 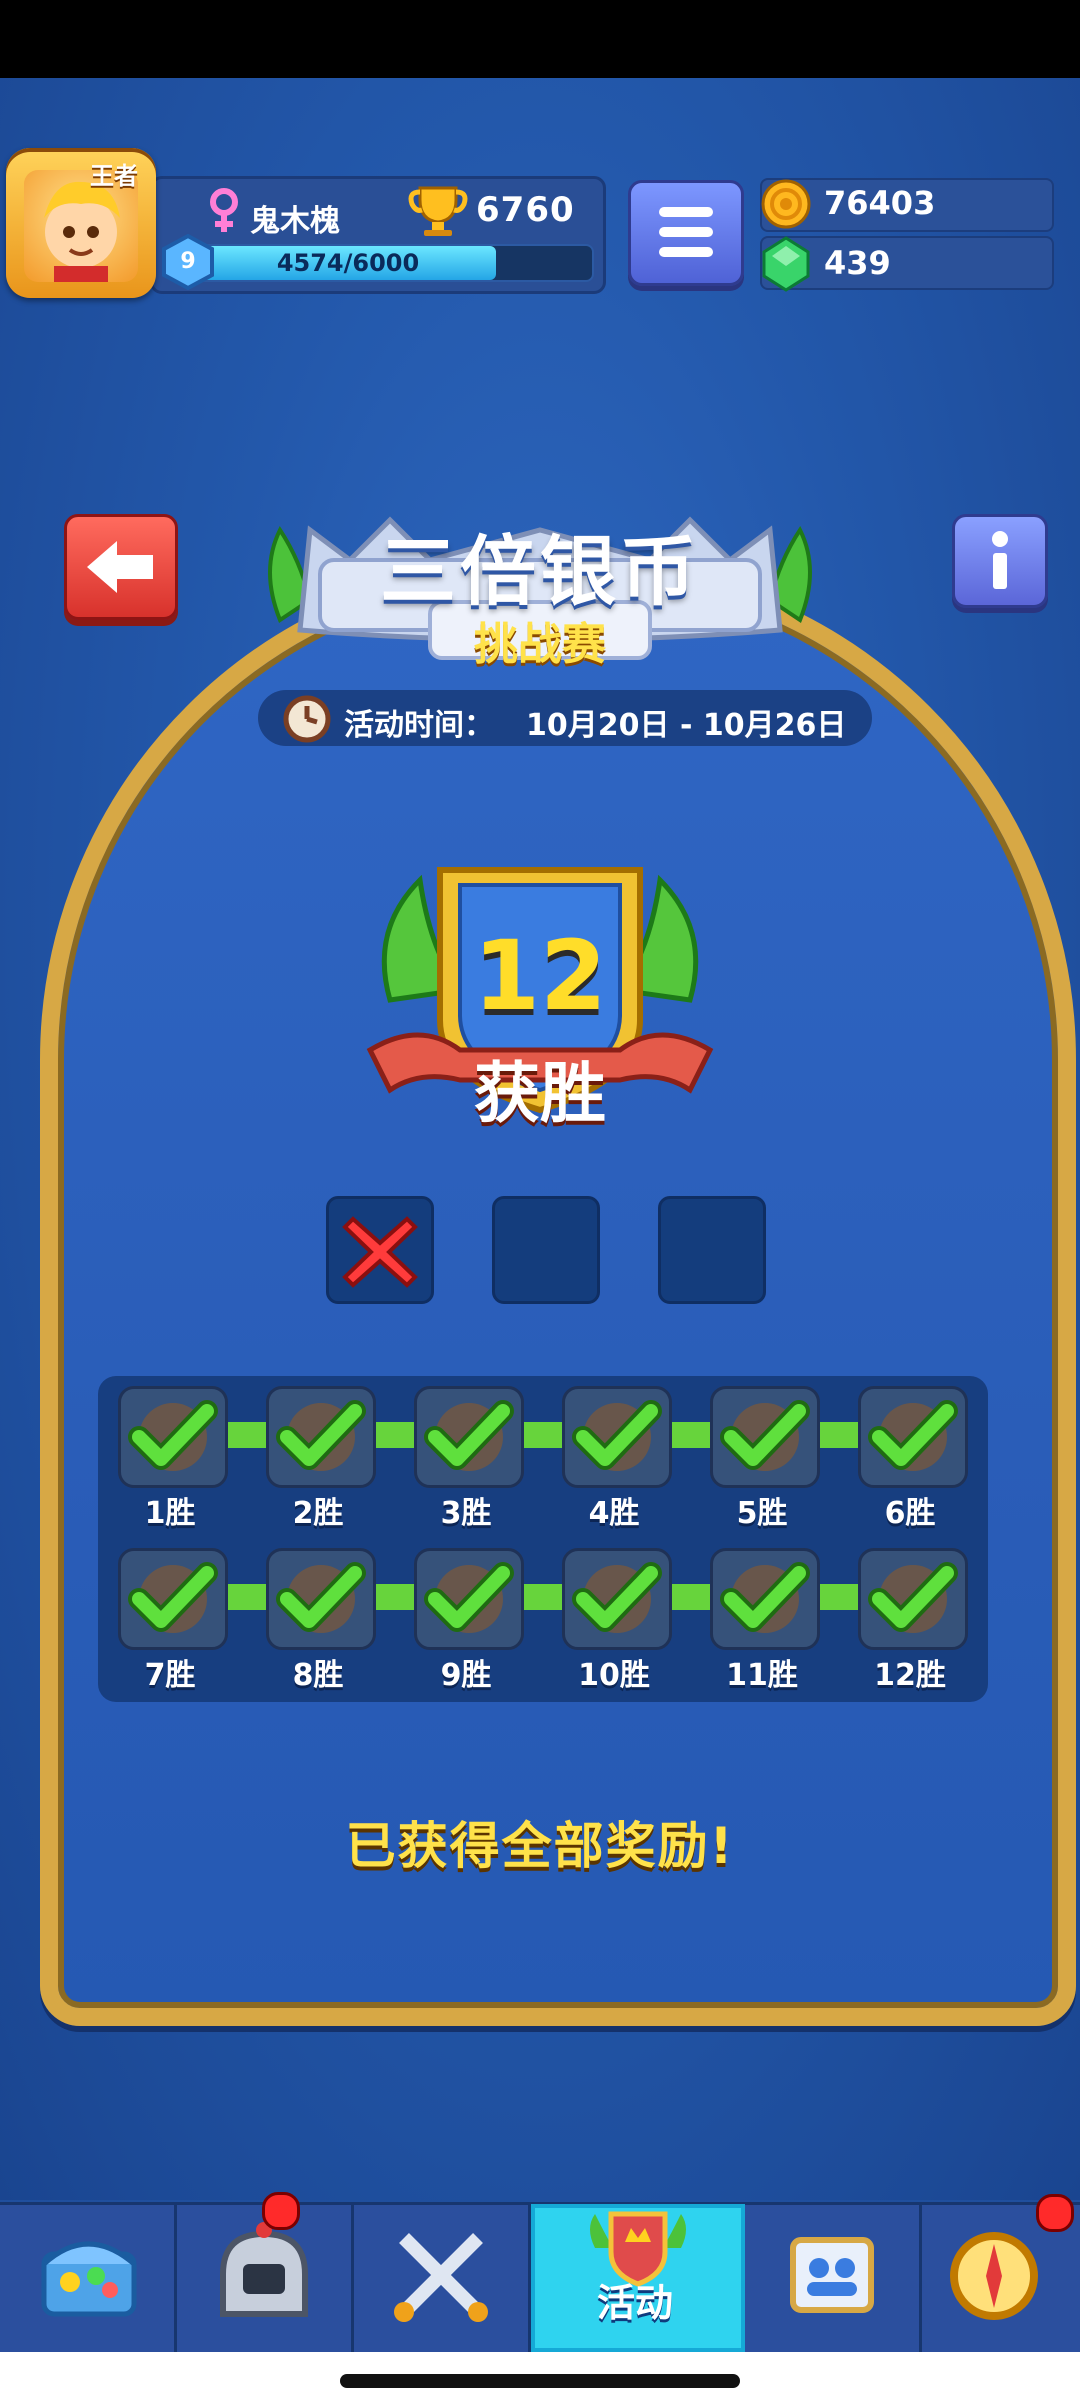 What do you see at coordinates (910, 1513) in the screenshot?
I see `reward-node-label: 6胜` at bounding box center [910, 1513].